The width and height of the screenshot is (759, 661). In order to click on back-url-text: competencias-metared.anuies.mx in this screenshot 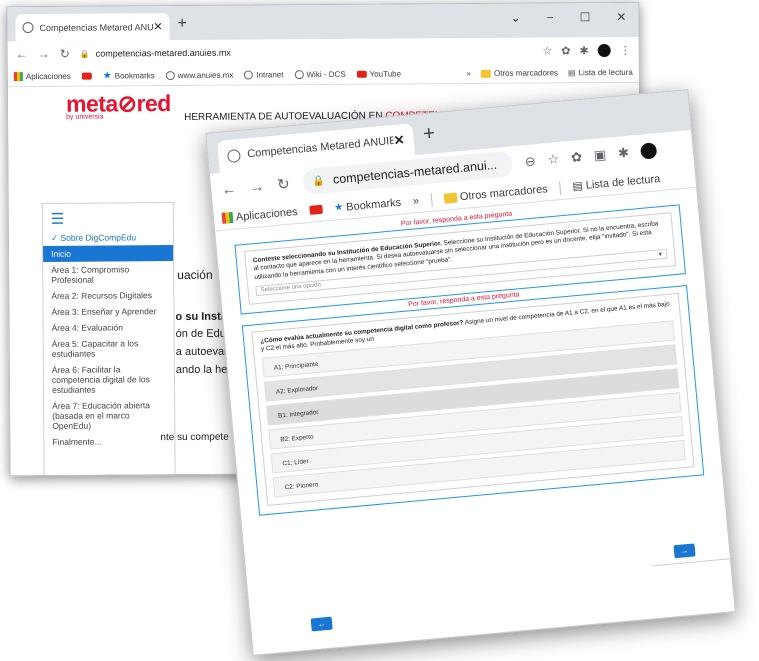, I will do `click(163, 53)`.